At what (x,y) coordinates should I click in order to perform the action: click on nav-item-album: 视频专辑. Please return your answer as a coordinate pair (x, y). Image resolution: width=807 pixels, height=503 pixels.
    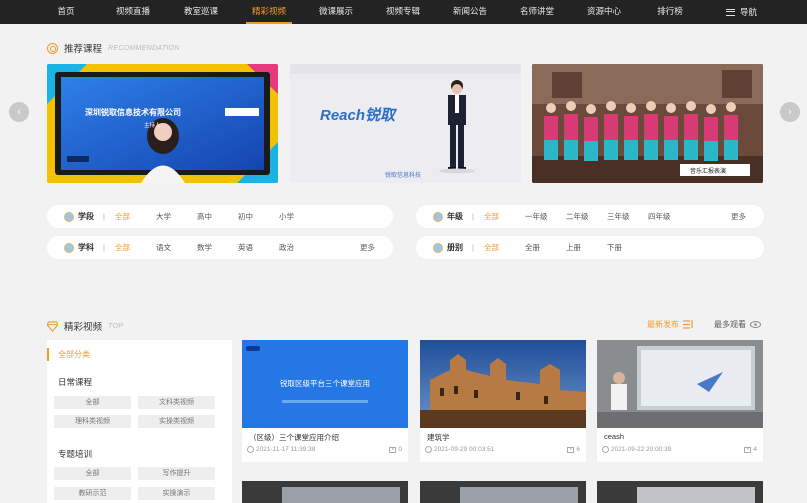
    Looking at the image, I should click on (403, 12).